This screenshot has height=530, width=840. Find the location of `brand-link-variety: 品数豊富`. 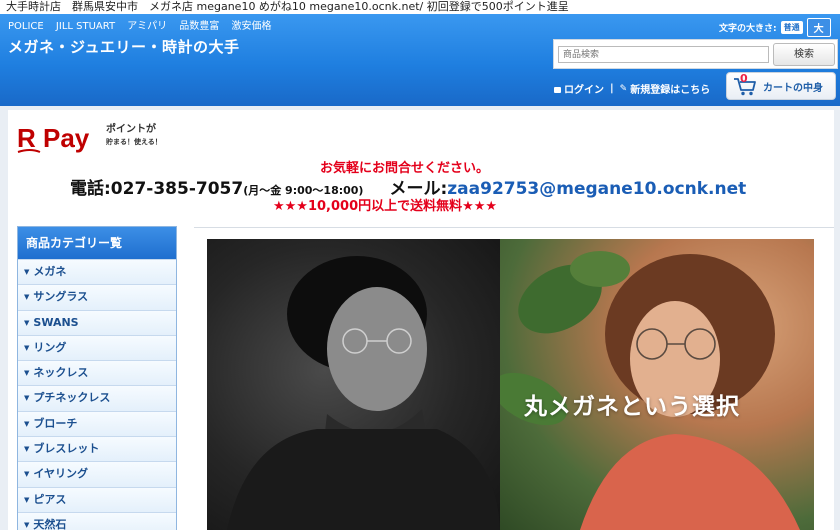

brand-link-variety: 品数豊富 is located at coordinates (199, 26).